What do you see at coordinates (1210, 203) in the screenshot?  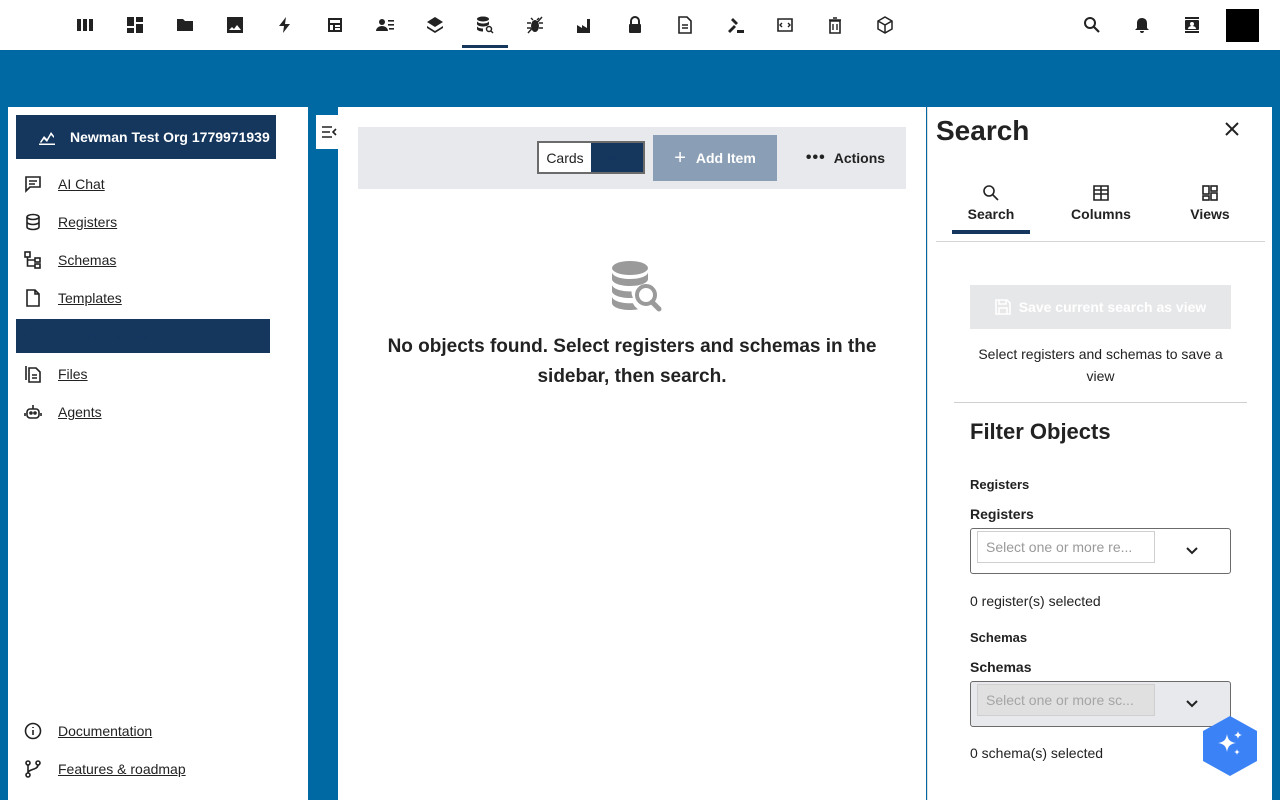 I see `tab-views: Views` at bounding box center [1210, 203].